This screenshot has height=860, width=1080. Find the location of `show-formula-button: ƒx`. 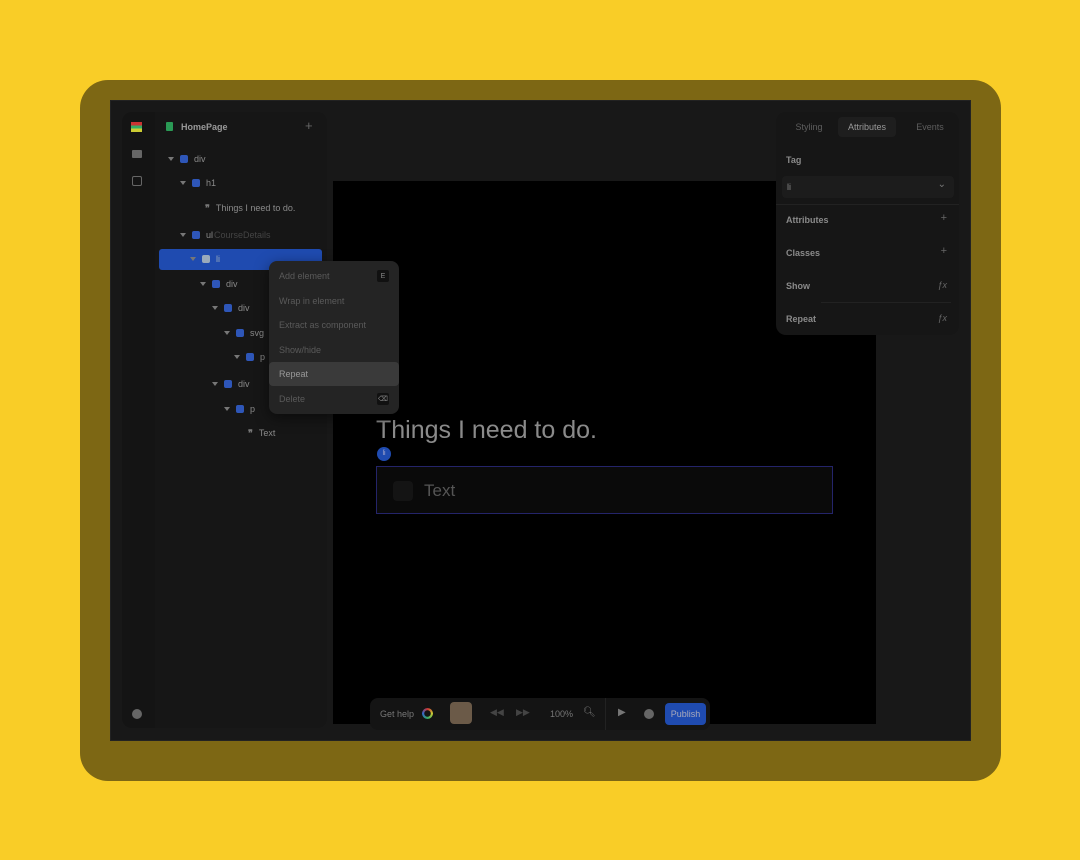

show-formula-button: ƒx is located at coordinates (942, 285).